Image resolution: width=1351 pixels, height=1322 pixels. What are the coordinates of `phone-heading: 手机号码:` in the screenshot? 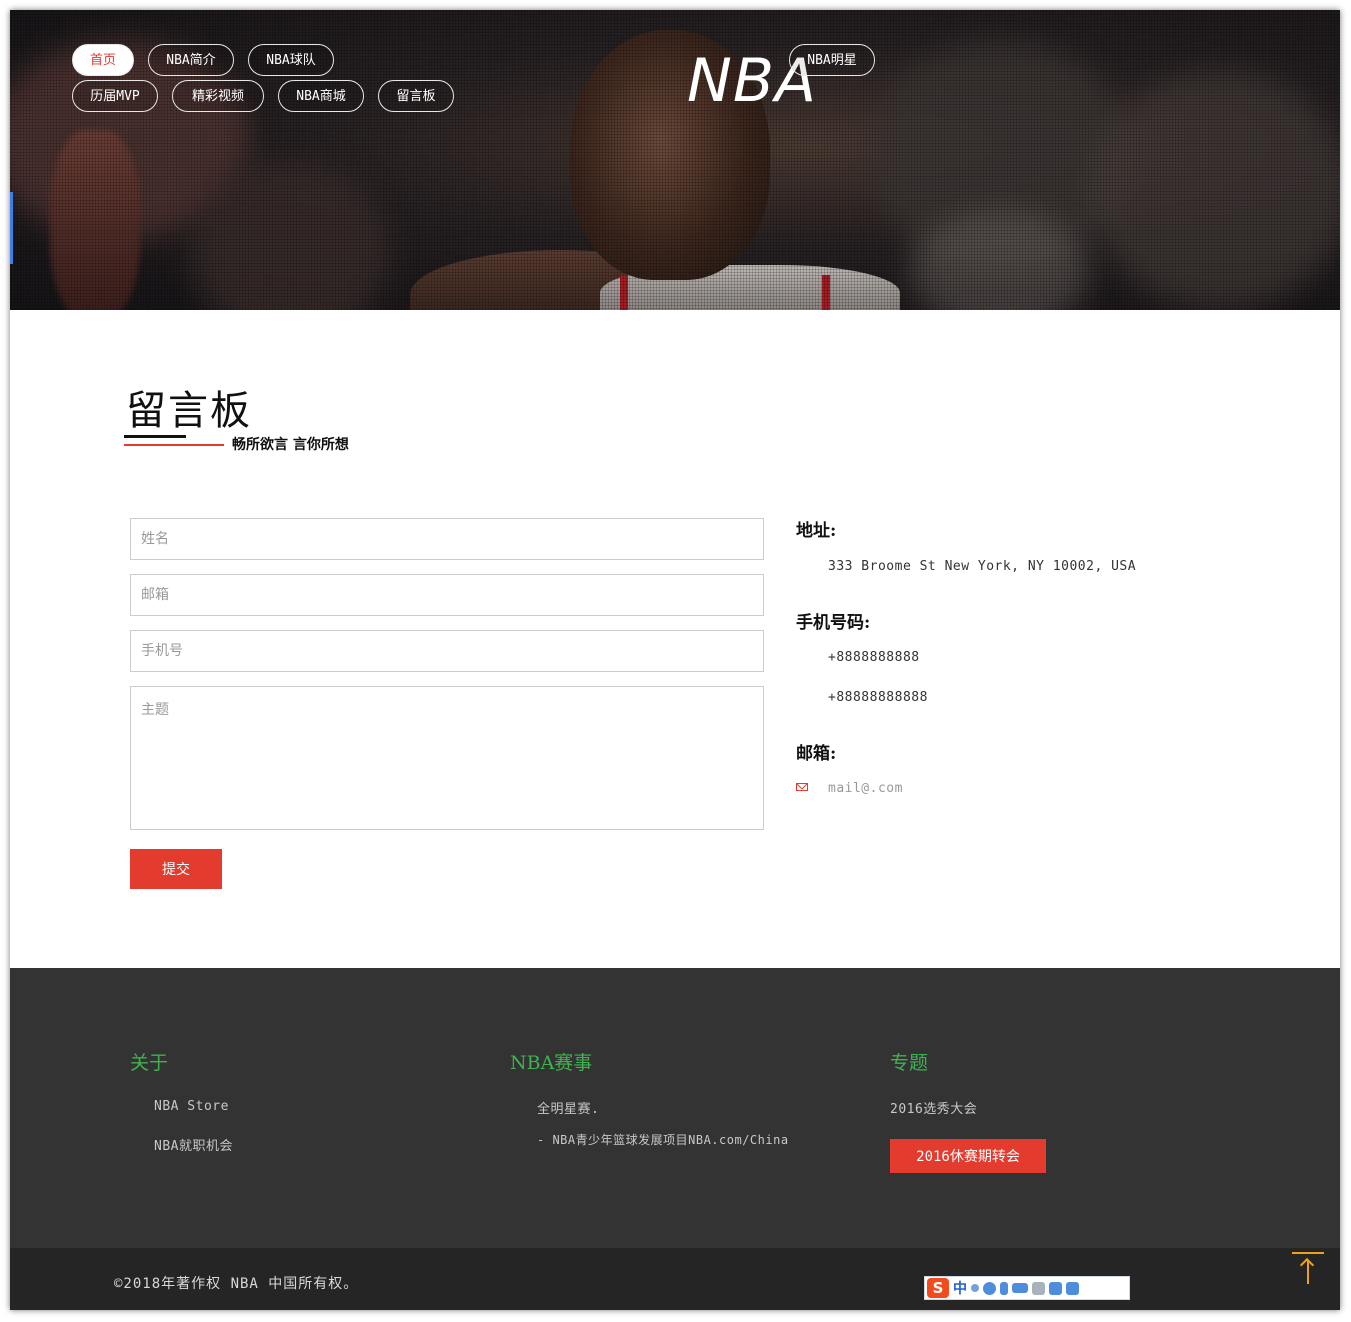 It's located at (833, 623).